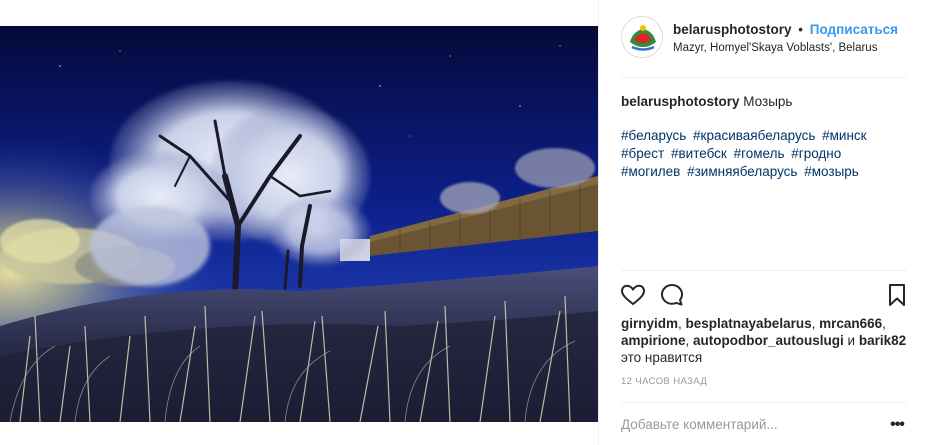 The height and width of the screenshot is (445, 928). I want to click on liker-link: mrcan666, so click(850, 323).